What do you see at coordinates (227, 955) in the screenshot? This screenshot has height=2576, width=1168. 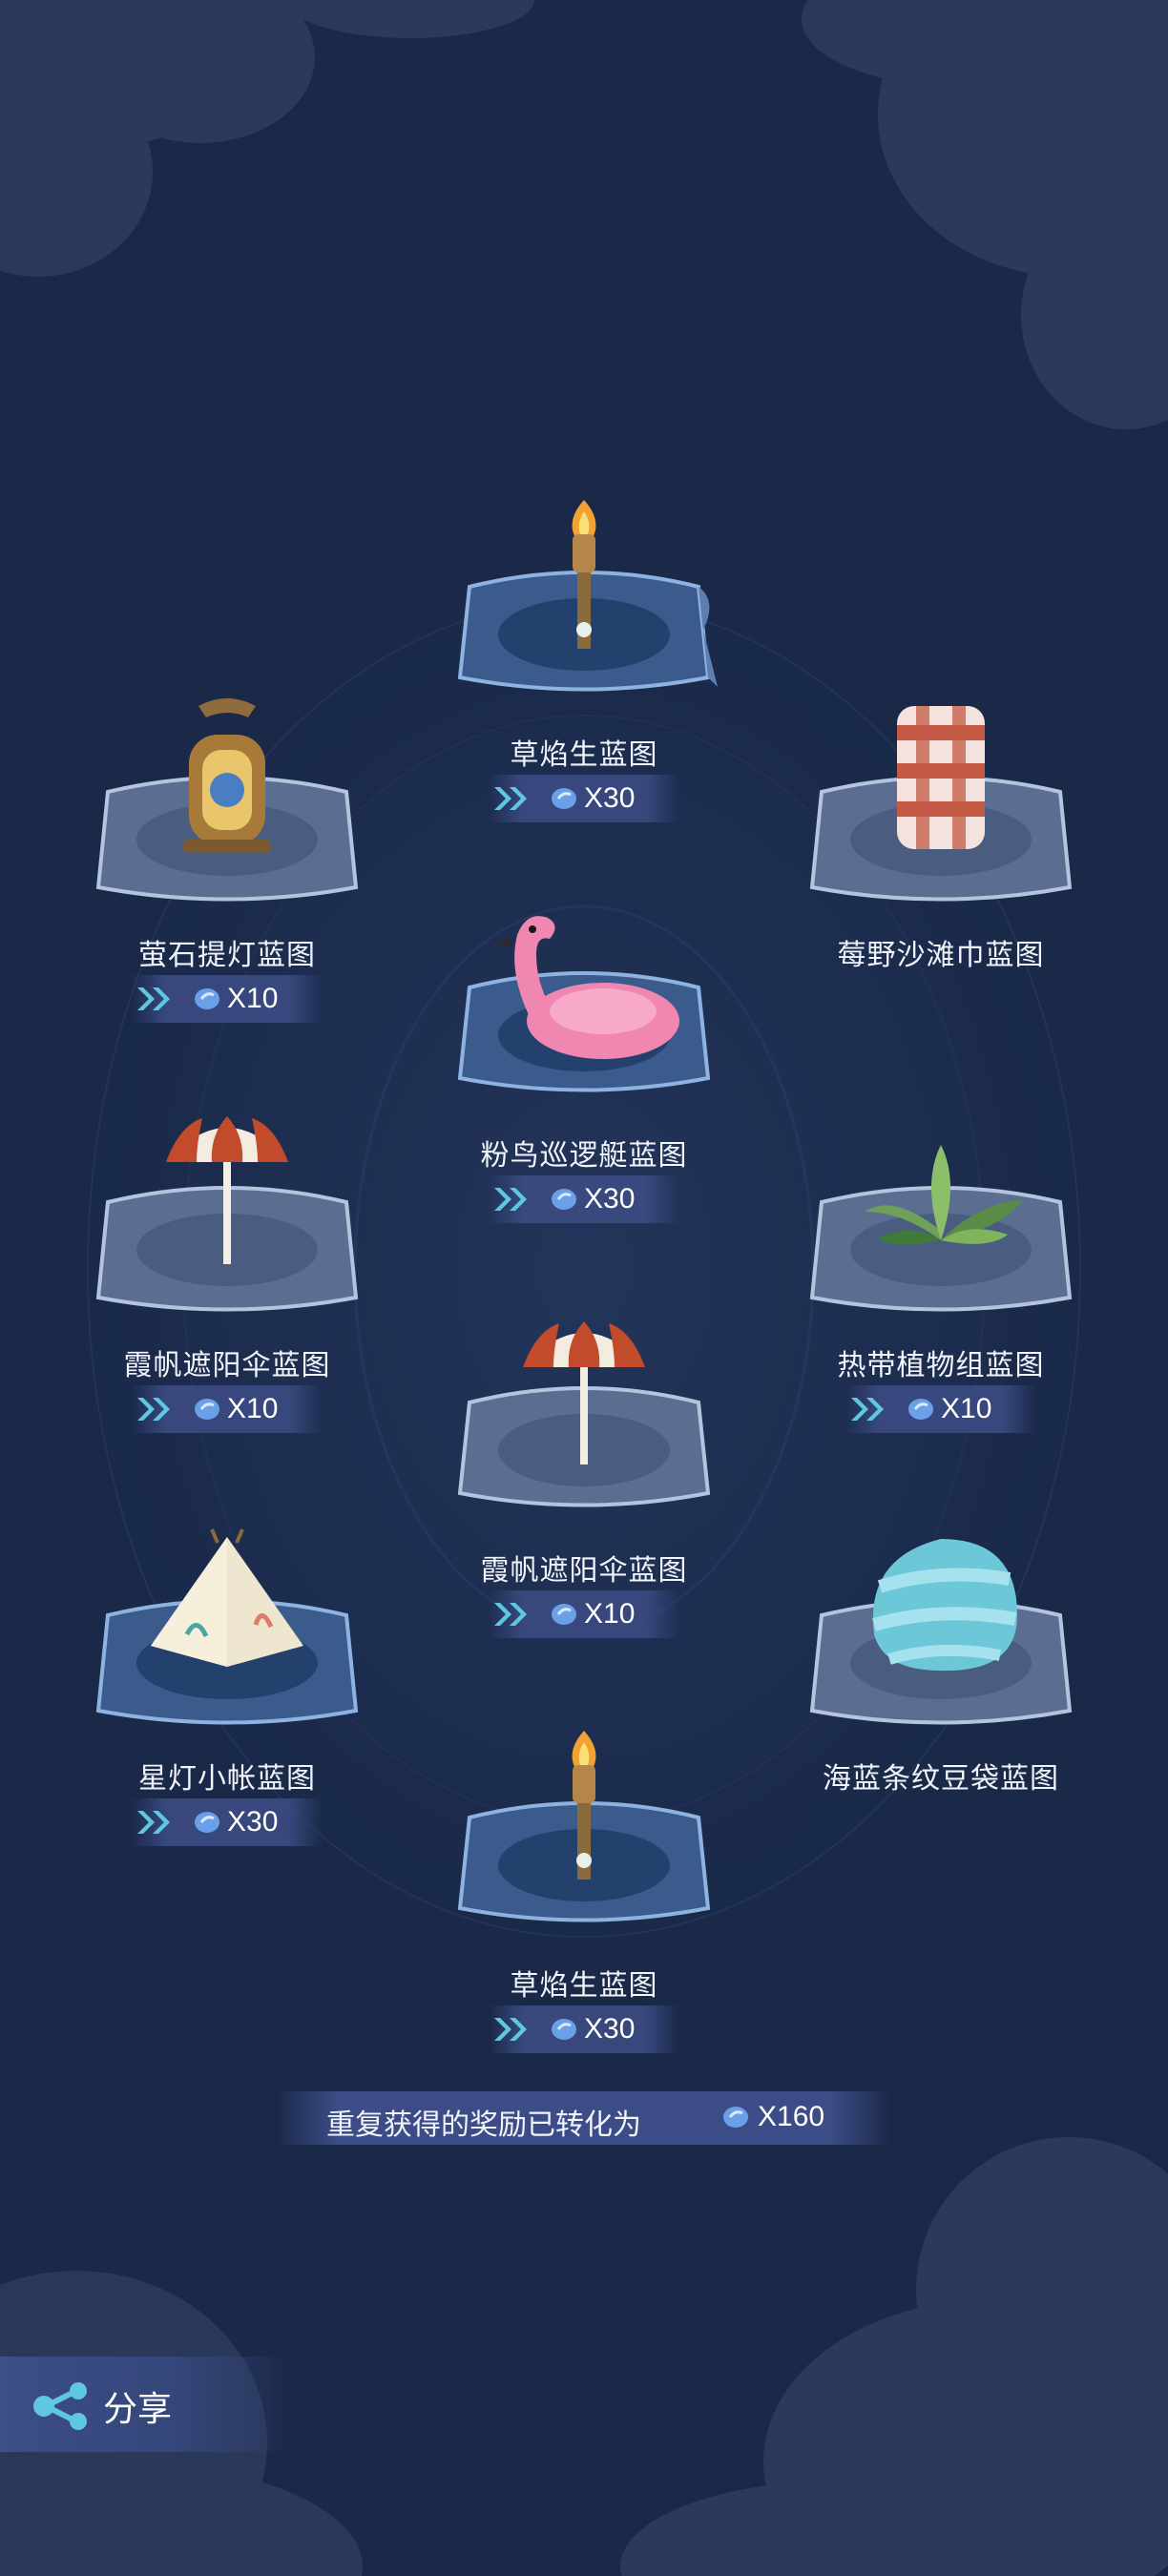 I see `reward-label: 萤石提灯蓝图` at bounding box center [227, 955].